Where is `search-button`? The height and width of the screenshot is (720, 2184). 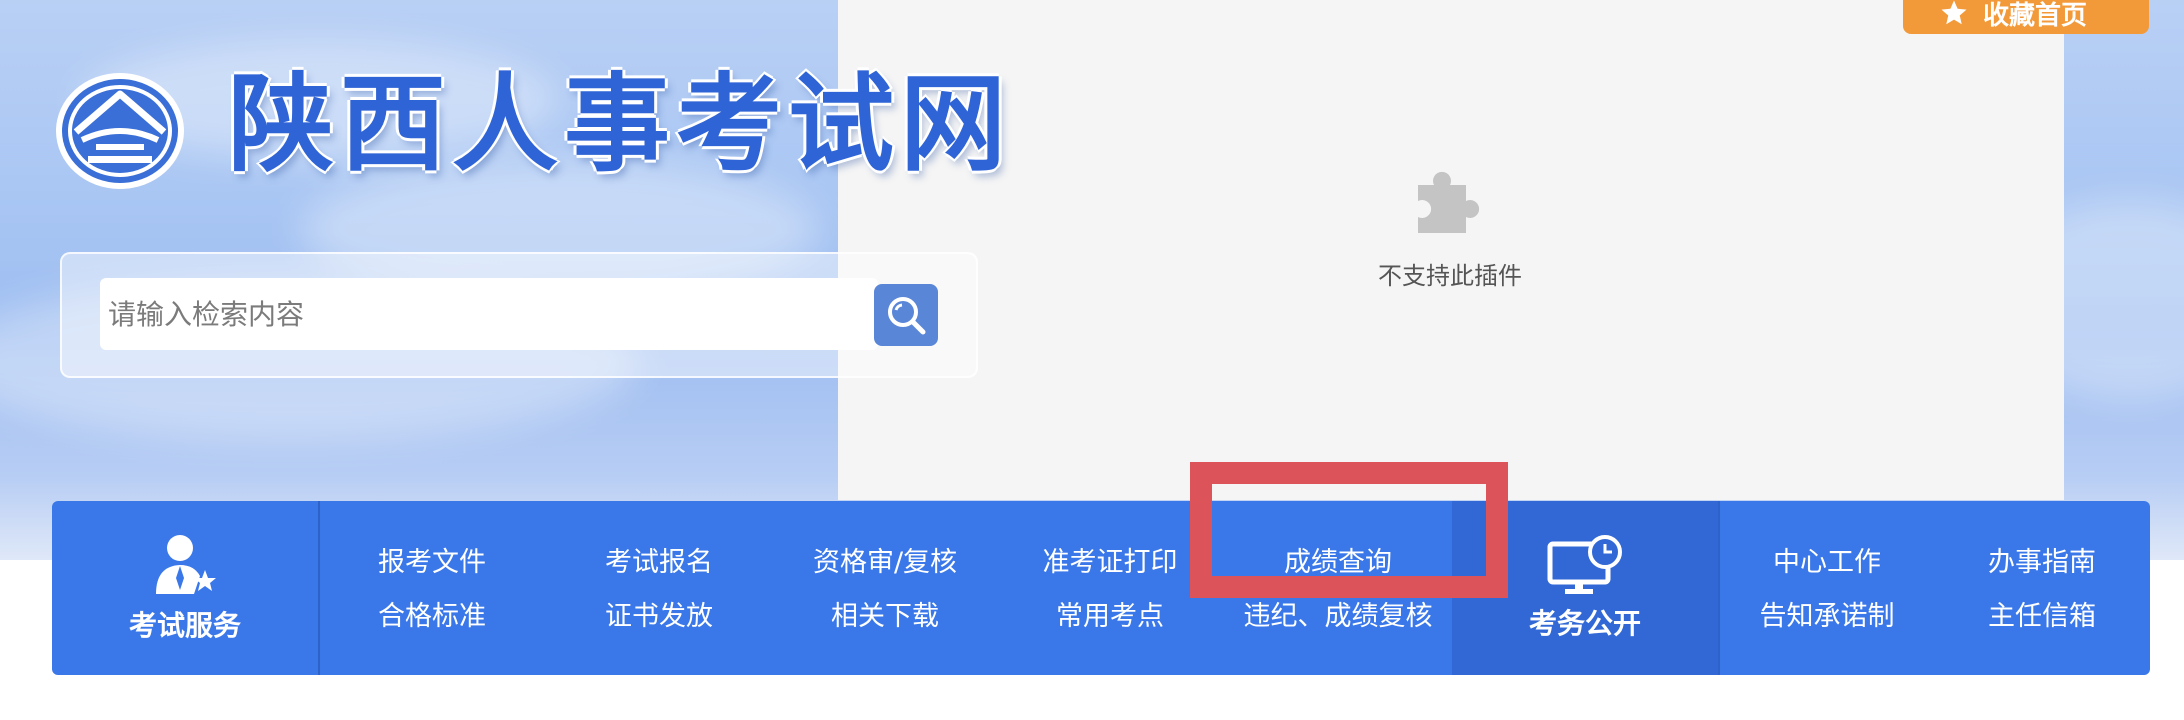
search-button is located at coordinates (906, 315).